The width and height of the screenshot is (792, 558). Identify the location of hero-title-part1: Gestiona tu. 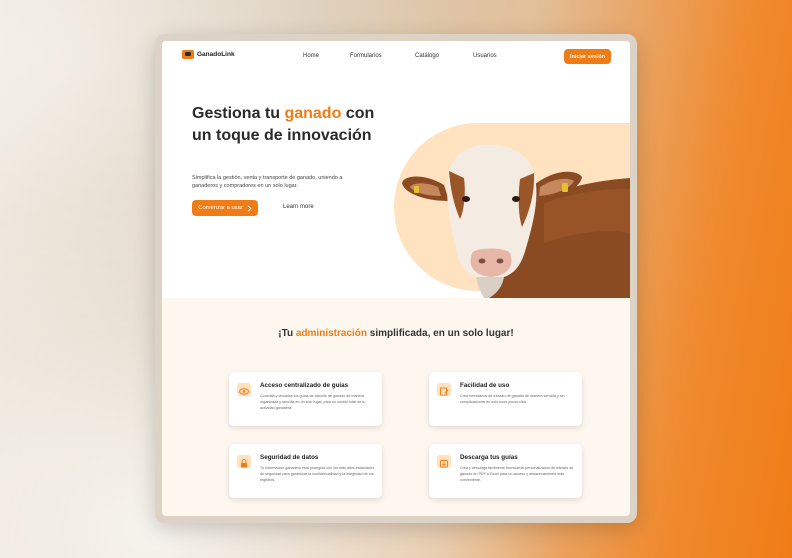
(238, 113).